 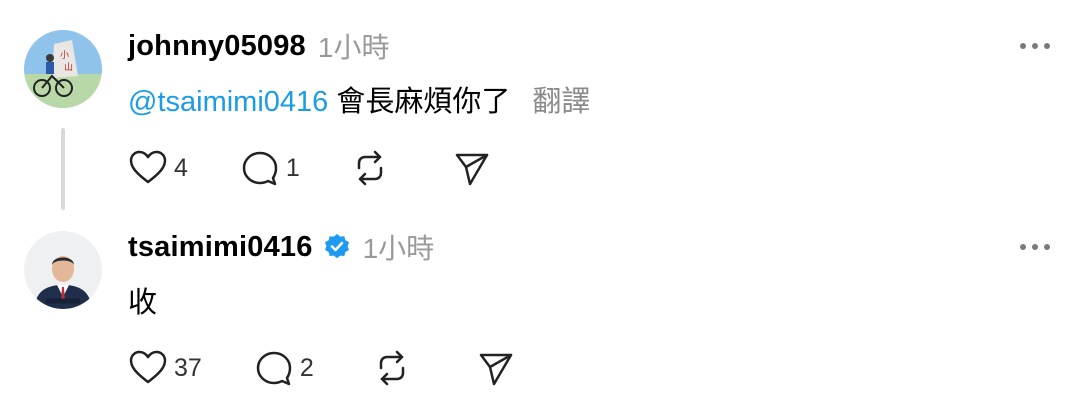 I want to click on mention-link: @tsaimimi0416, so click(x=228, y=102).